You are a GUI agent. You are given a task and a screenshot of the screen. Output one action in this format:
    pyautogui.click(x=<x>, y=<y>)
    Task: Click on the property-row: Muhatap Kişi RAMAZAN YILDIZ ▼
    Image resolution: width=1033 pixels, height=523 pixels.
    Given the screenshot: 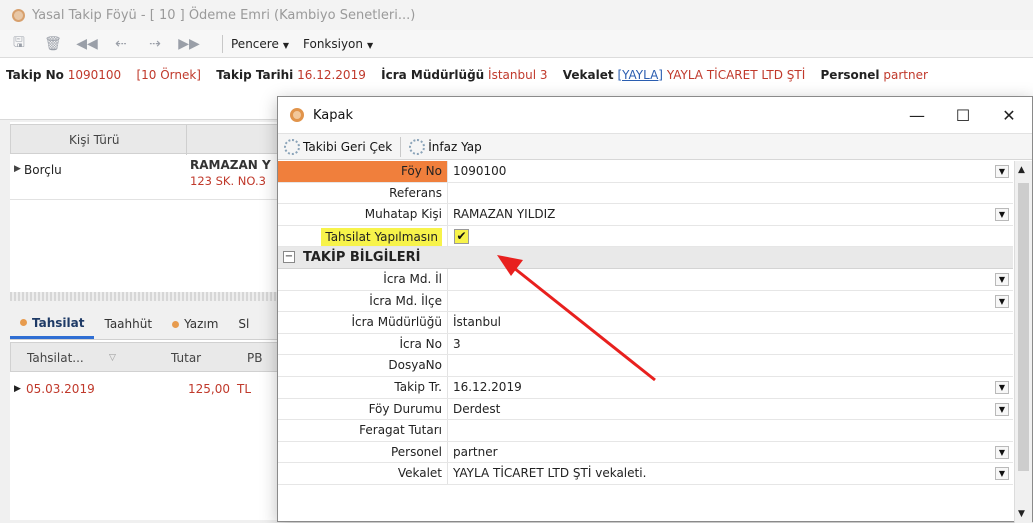 What is the action you would take?
    pyautogui.click(x=645, y=215)
    